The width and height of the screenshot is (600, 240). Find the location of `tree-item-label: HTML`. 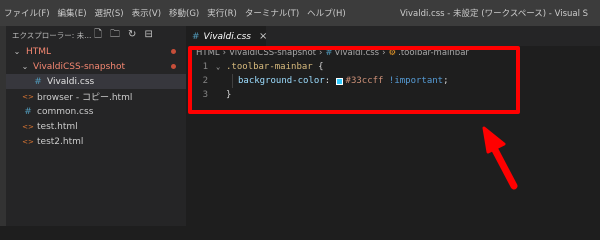

tree-item-label: HTML is located at coordinates (39, 51).